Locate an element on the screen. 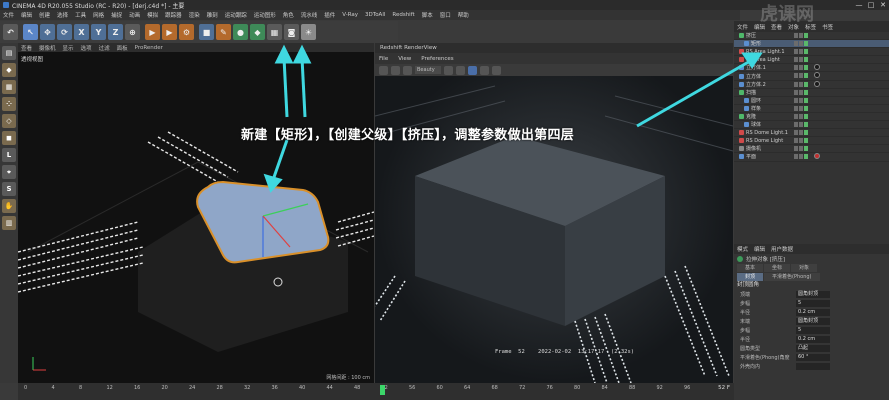 The width and height of the screenshot is (889, 400). menu-item: 编辑 is located at coordinates (26, 15).